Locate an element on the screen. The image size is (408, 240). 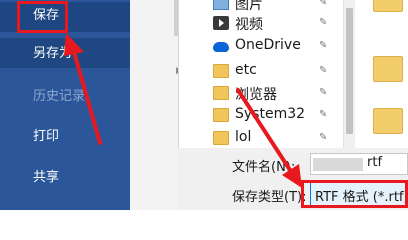
arrowhead-save is located at coordinates (74, 44).